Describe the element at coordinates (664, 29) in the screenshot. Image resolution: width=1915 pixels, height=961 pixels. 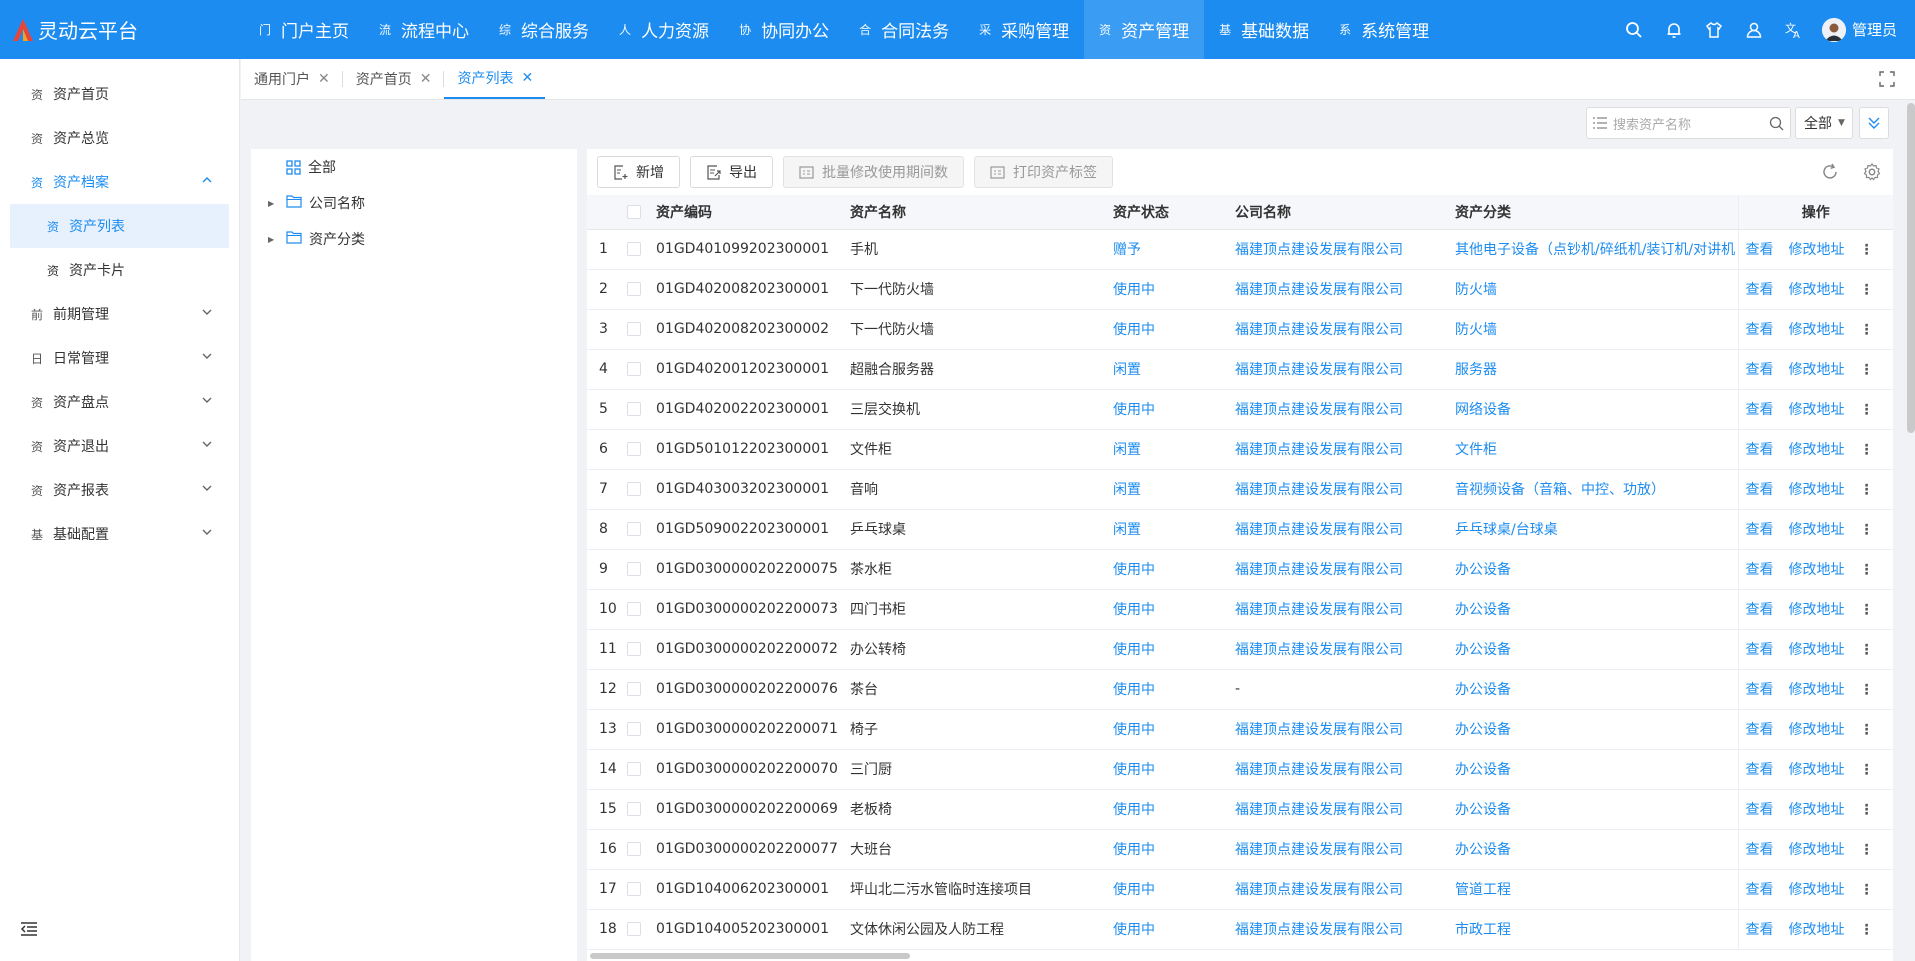
I see `nav-item-3: 人人力资源` at that location.